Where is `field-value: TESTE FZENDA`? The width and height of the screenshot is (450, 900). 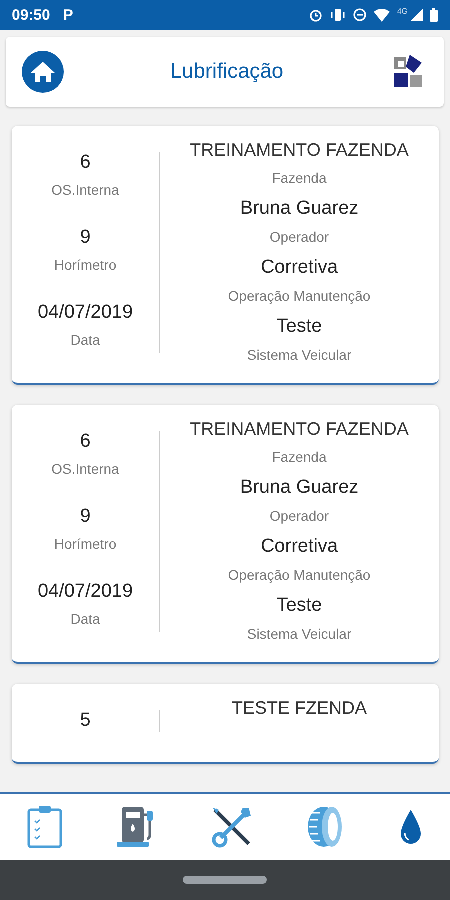 field-value: TESTE FZENDA is located at coordinates (299, 708).